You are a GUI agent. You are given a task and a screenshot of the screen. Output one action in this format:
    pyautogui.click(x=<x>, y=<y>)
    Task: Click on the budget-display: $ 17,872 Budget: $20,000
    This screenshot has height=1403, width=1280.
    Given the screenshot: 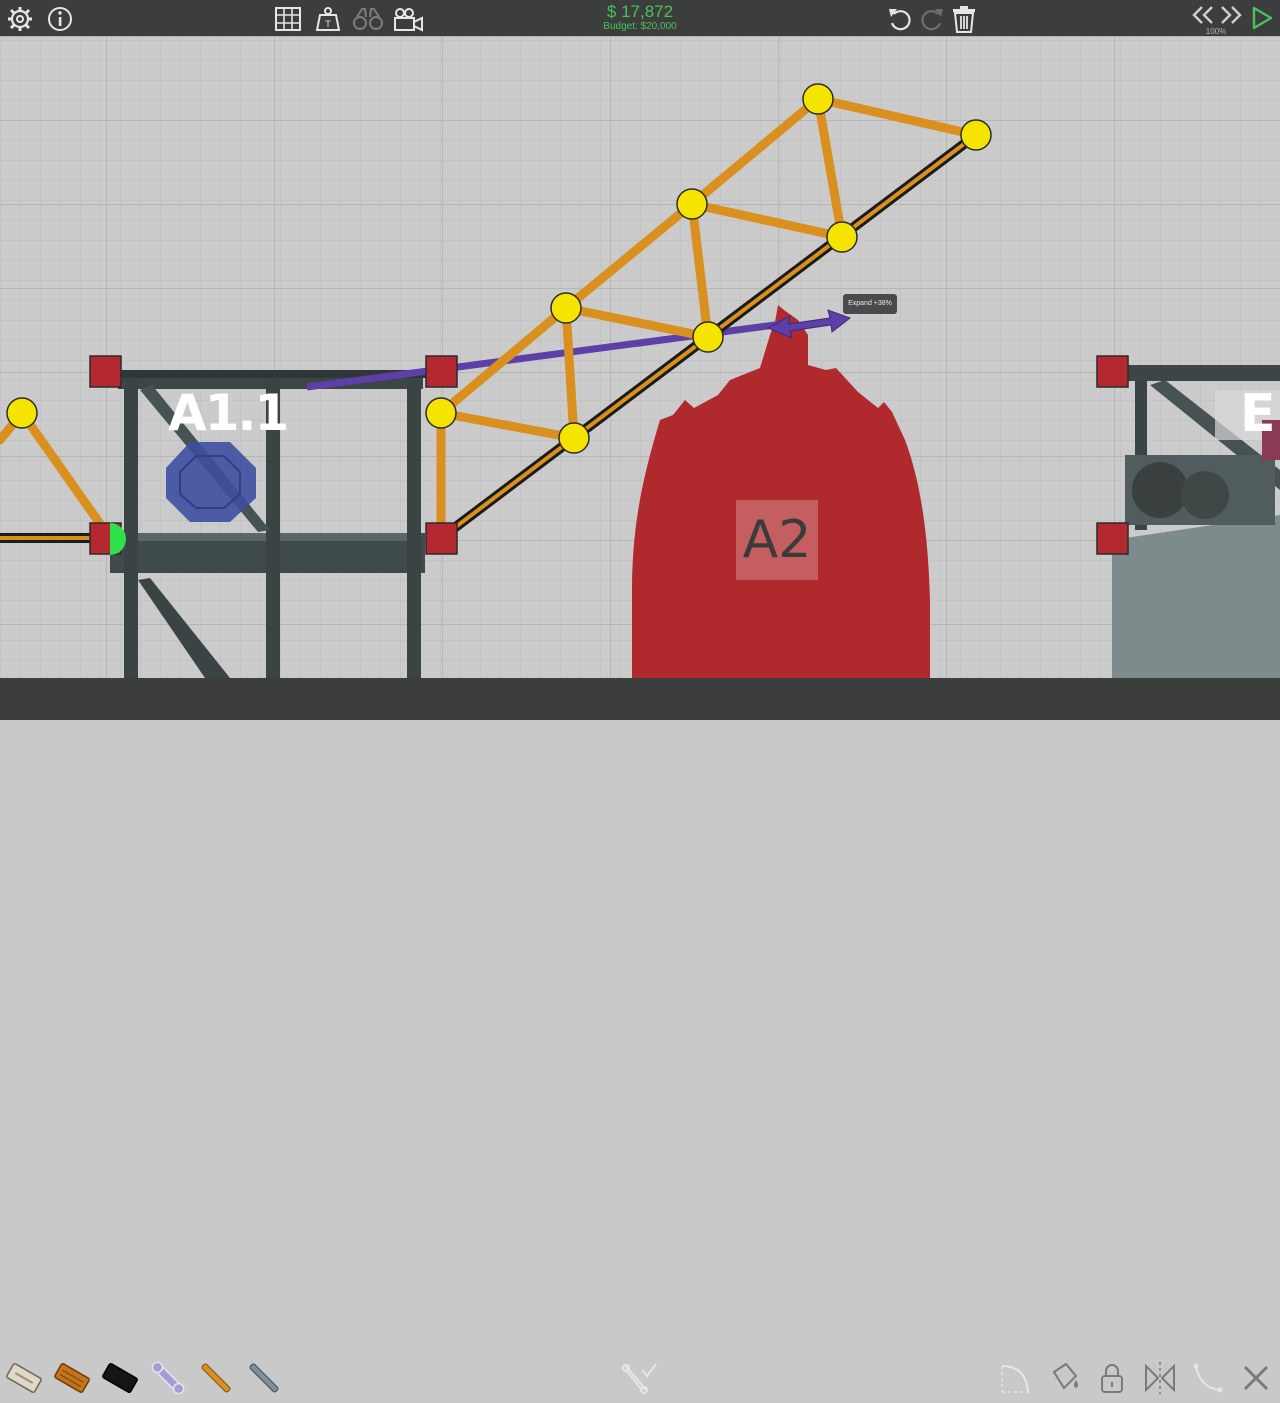 What is the action you would take?
    pyautogui.click(x=640, y=18)
    